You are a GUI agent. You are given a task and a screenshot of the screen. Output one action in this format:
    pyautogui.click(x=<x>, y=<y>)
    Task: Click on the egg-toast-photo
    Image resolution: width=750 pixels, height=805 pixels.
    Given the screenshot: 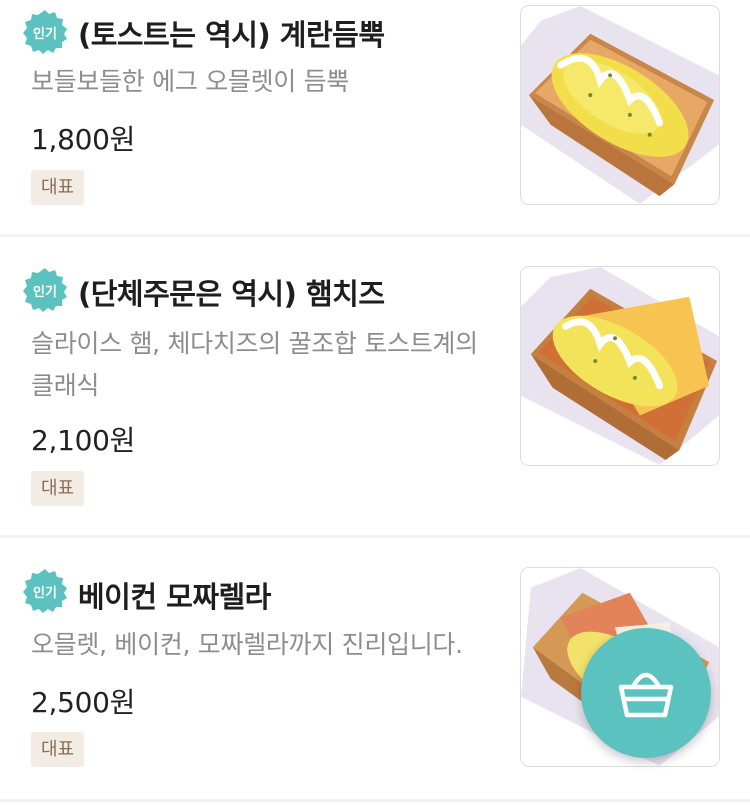 What is the action you would take?
    pyautogui.click(x=620, y=105)
    